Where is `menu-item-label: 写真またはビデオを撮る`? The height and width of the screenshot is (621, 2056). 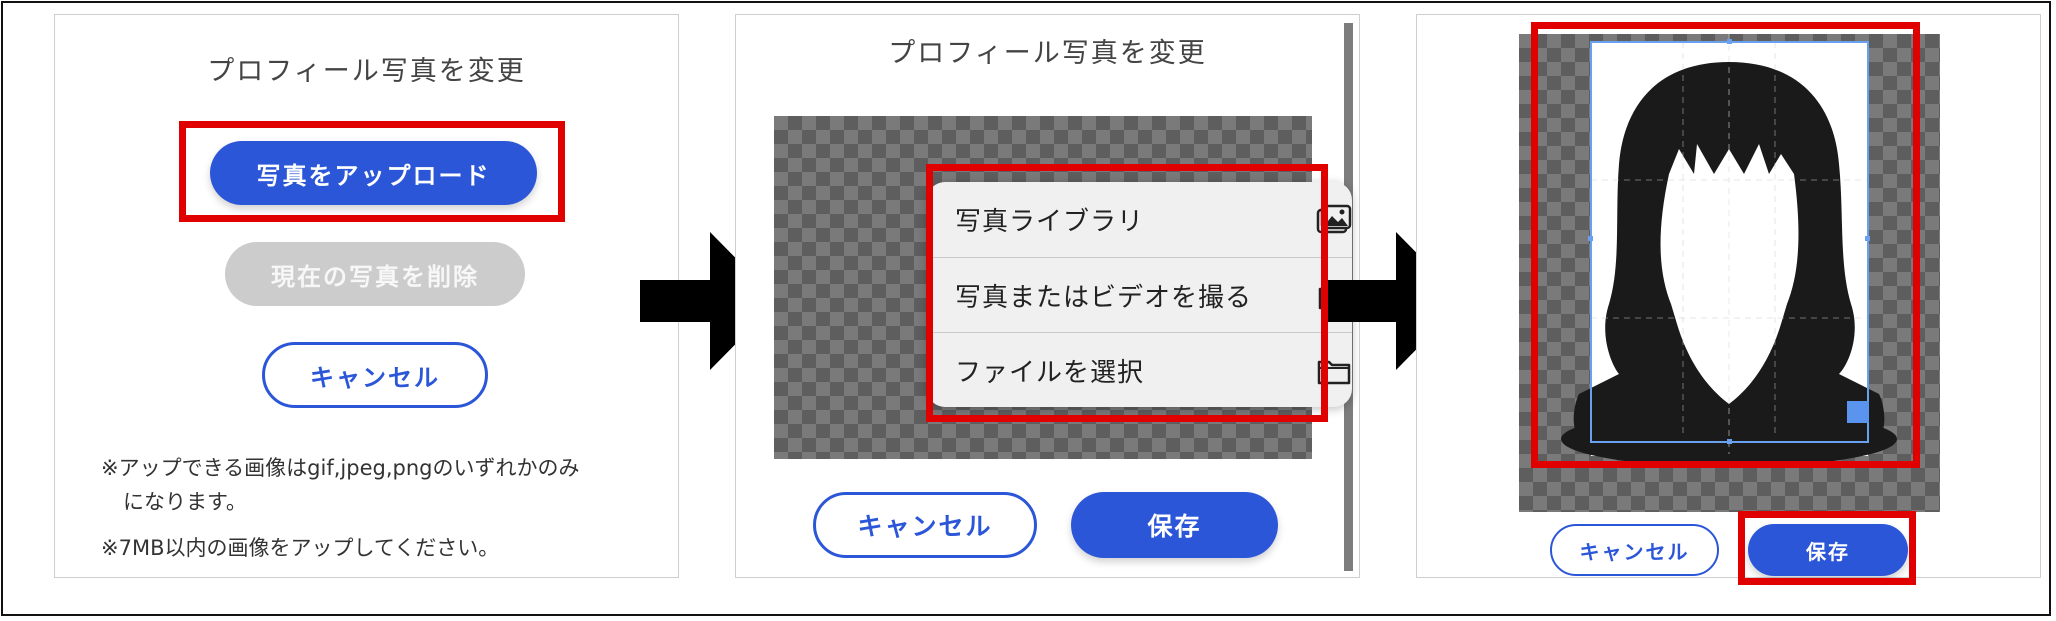 menu-item-label: 写真またはビデオを撮る is located at coordinates (1104, 297).